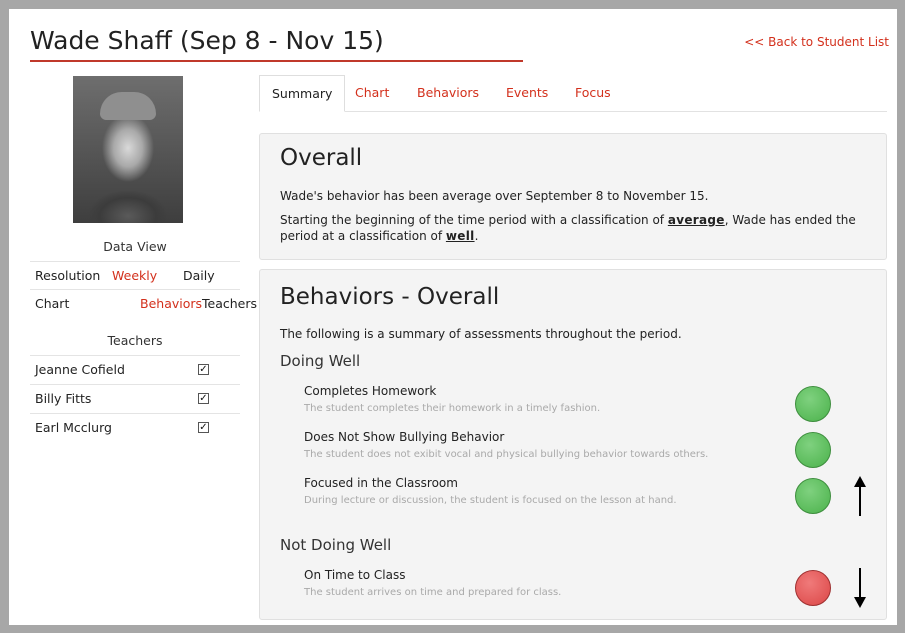 The width and height of the screenshot is (905, 633). Describe the element at coordinates (68, 275) in the screenshot. I see `resolution-label: Resolution` at that location.